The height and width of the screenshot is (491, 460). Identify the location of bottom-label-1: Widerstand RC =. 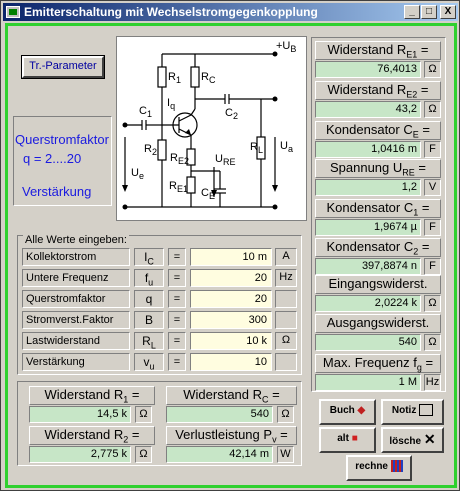
(231, 395).